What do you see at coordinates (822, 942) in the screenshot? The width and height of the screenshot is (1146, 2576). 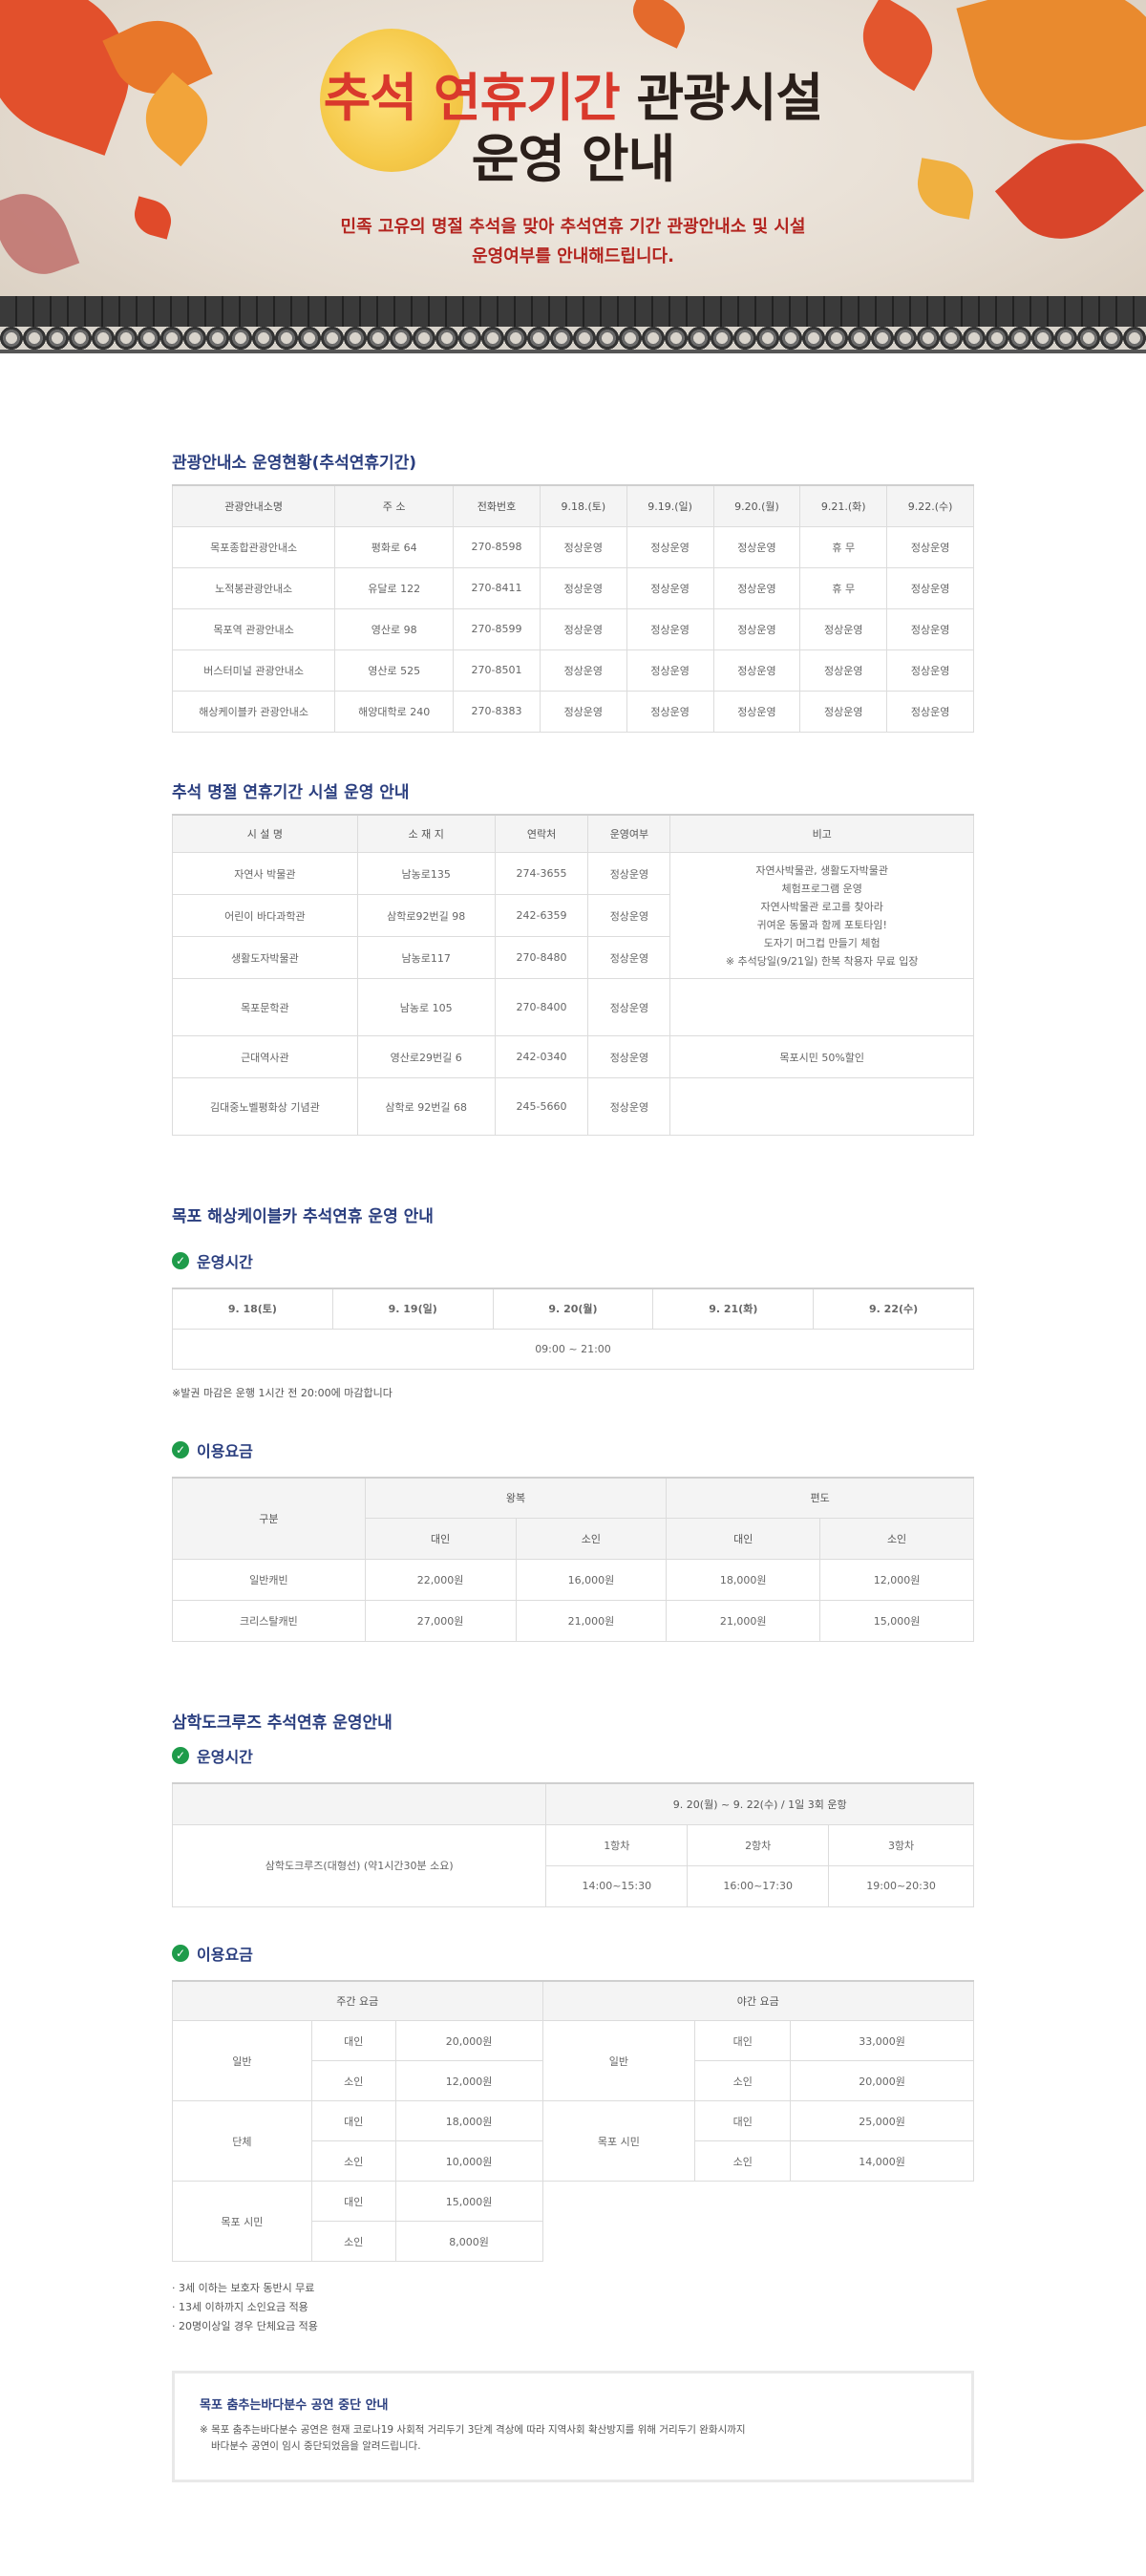 I see `note-line: 도자기 머그컵 만들기 체험` at bounding box center [822, 942].